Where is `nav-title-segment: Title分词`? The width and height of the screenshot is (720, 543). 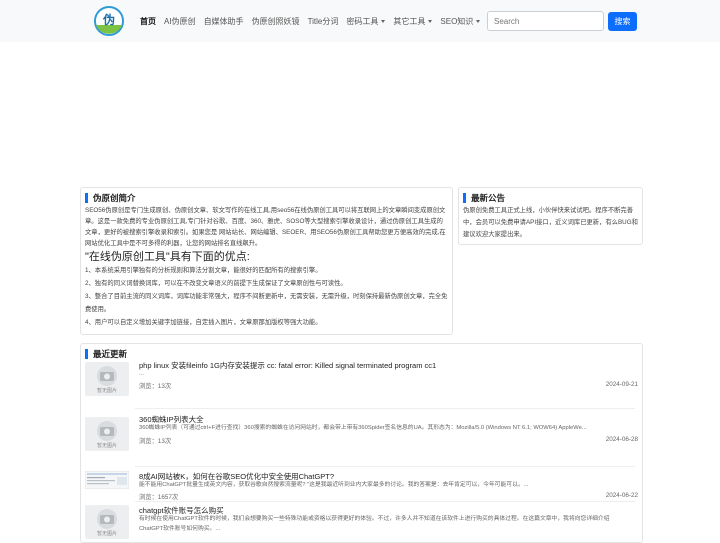 nav-title-segment: Title分词 is located at coordinates (323, 21).